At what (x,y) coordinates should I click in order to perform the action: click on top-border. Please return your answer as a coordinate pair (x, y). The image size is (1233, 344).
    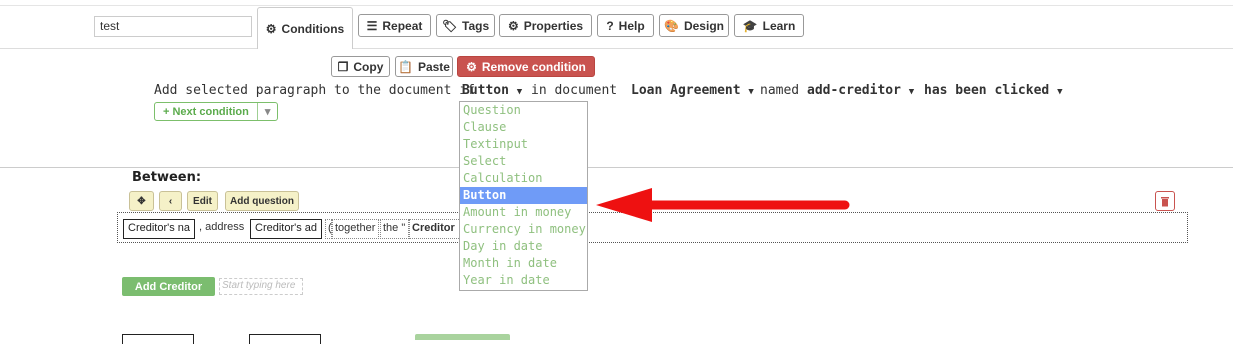
    Looking at the image, I should click on (616, 5).